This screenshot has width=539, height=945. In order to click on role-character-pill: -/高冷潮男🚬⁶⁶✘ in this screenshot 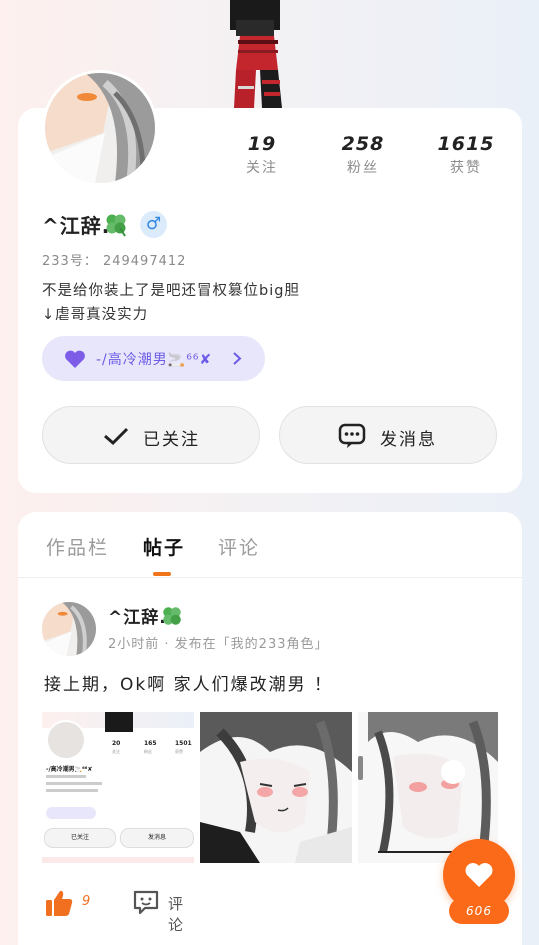, I will do `click(153, 358)`.